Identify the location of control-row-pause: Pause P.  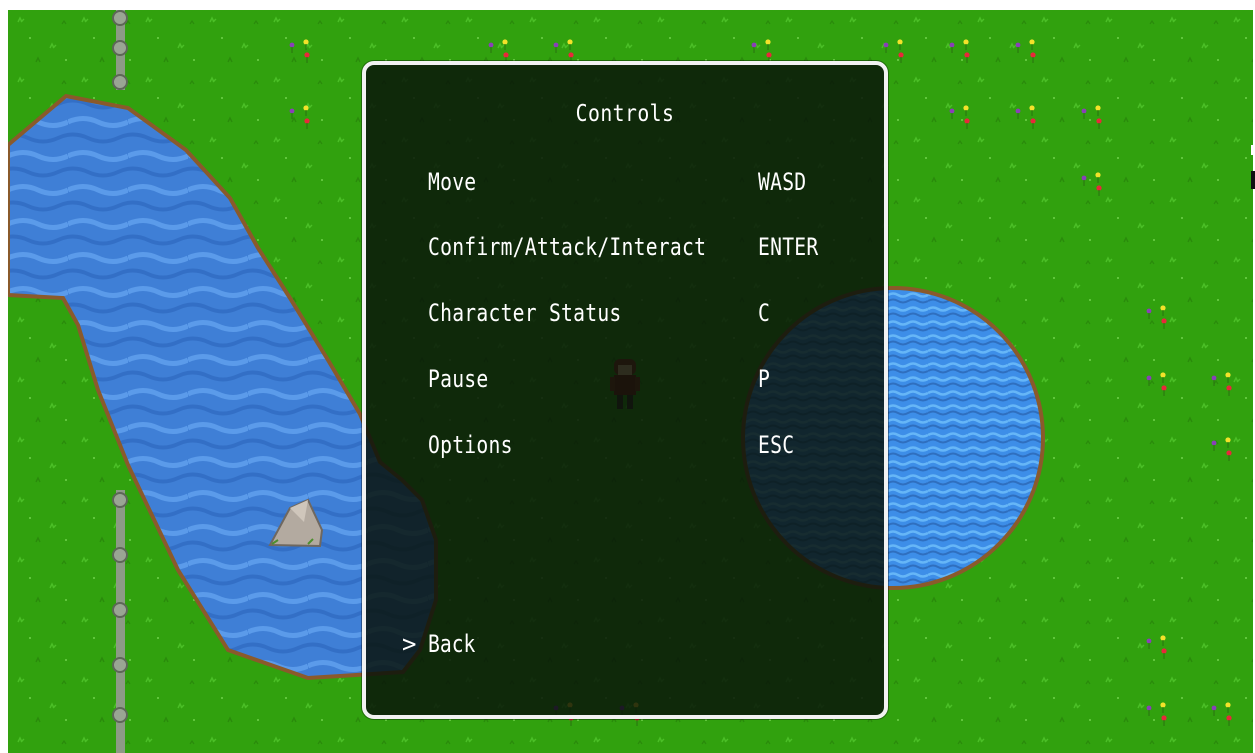
(625, 385).